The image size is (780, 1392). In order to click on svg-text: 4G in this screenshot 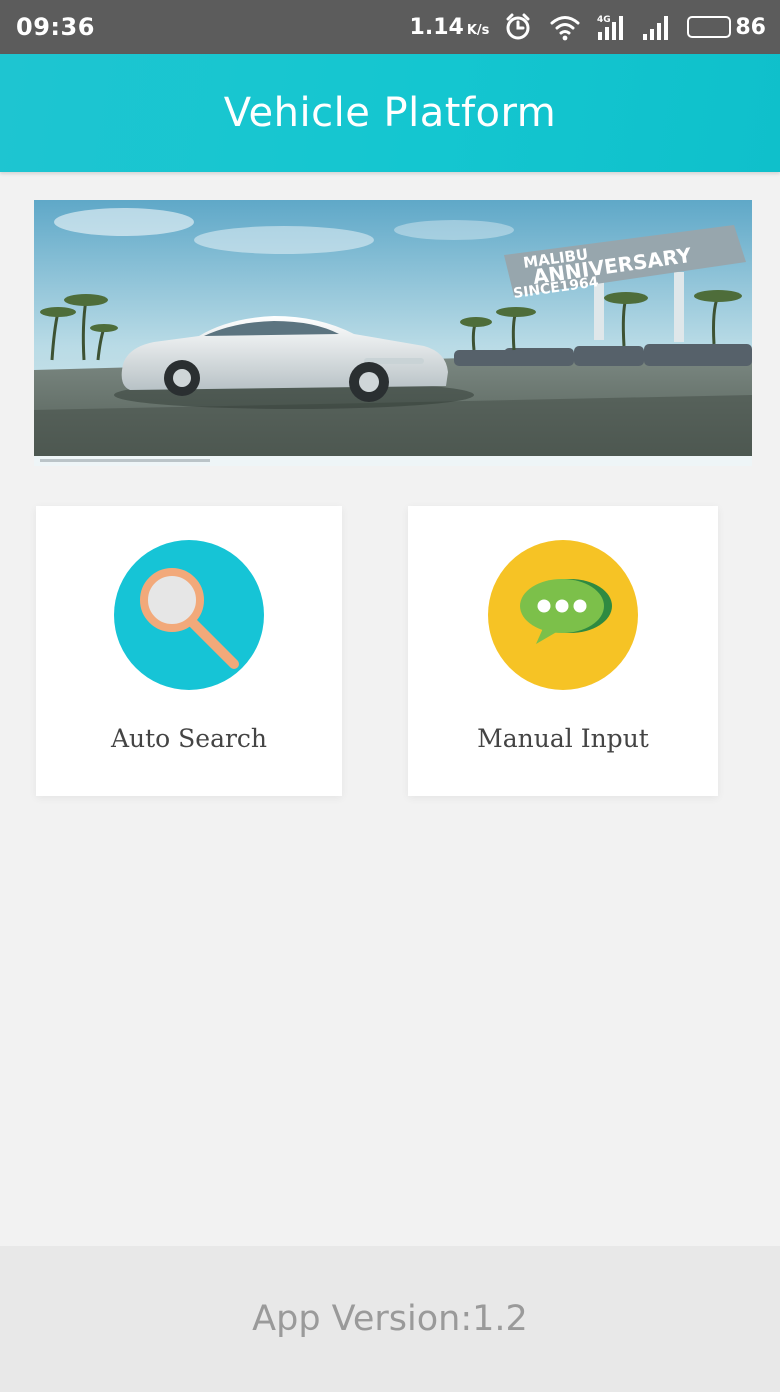, I will do `click(604, 20)`.